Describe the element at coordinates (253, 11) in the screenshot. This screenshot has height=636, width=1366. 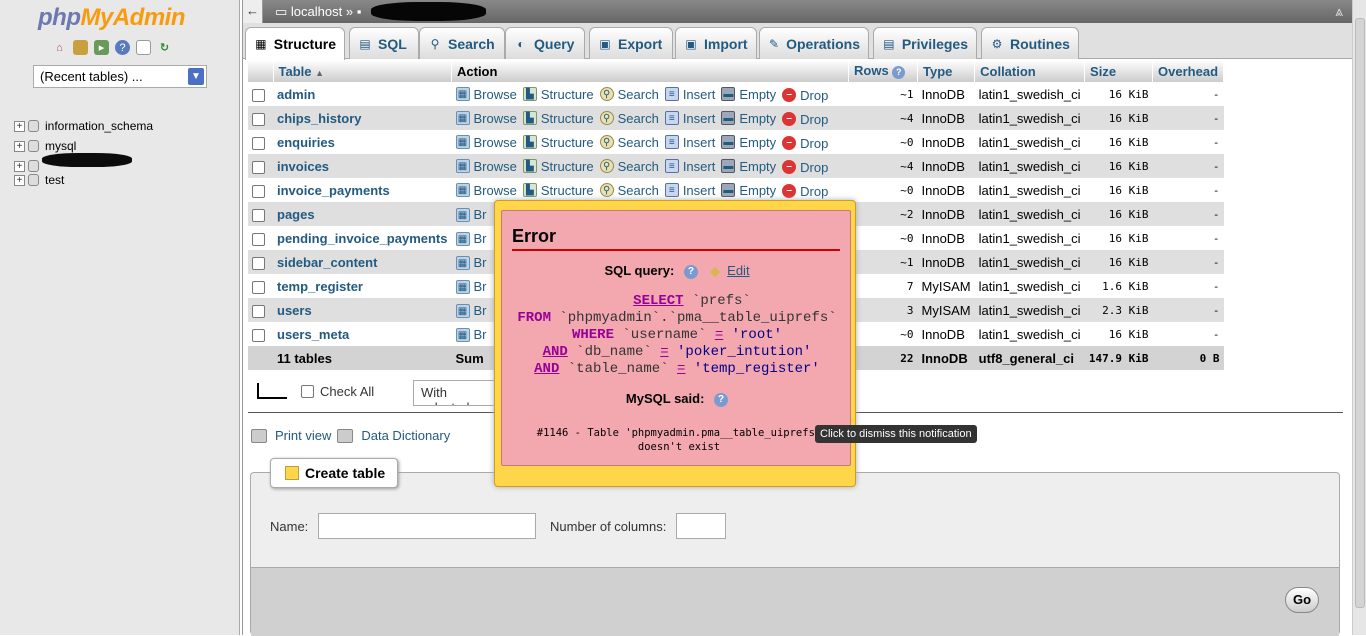
I see `collapse-nav-button: ←` at that location.